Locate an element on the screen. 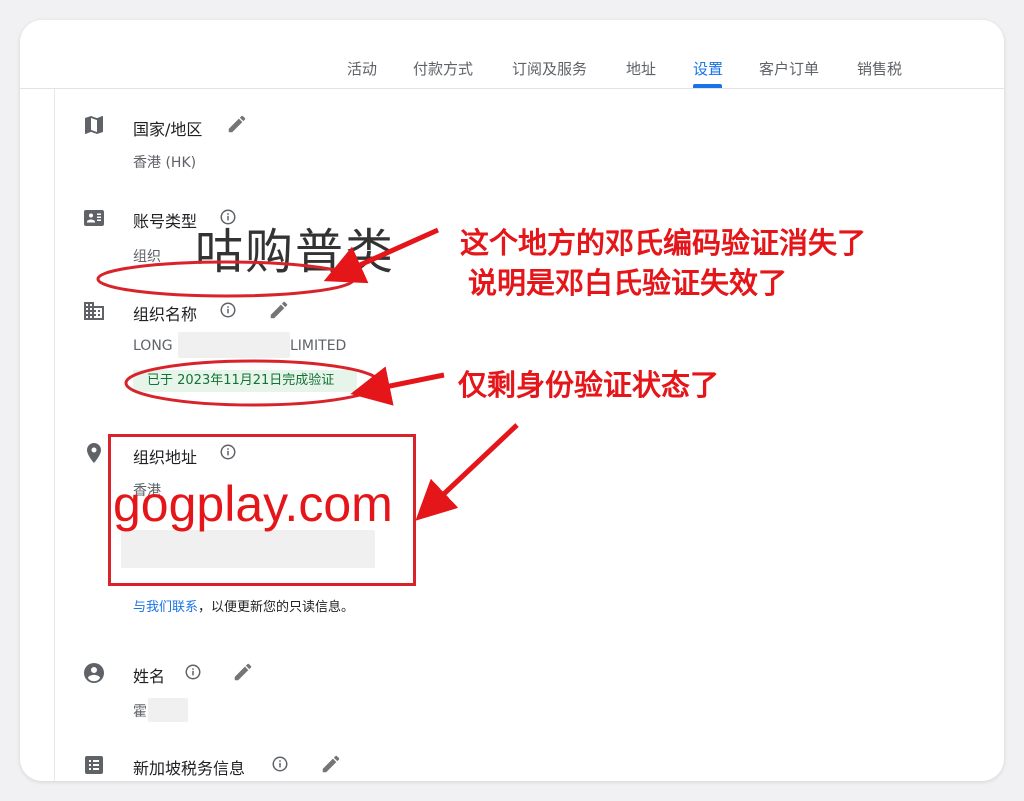 This screenshot has width=1024, height=801. arrow-to-address is located at coordinates (467, 472).